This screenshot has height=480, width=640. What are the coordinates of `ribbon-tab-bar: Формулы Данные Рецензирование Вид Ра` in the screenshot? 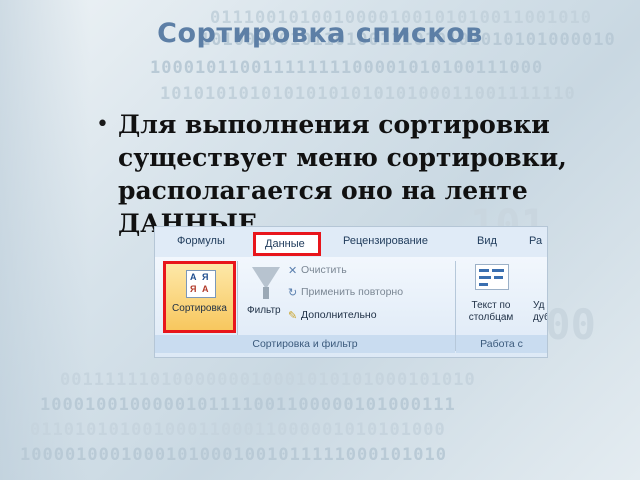 It's located at (351, 242).